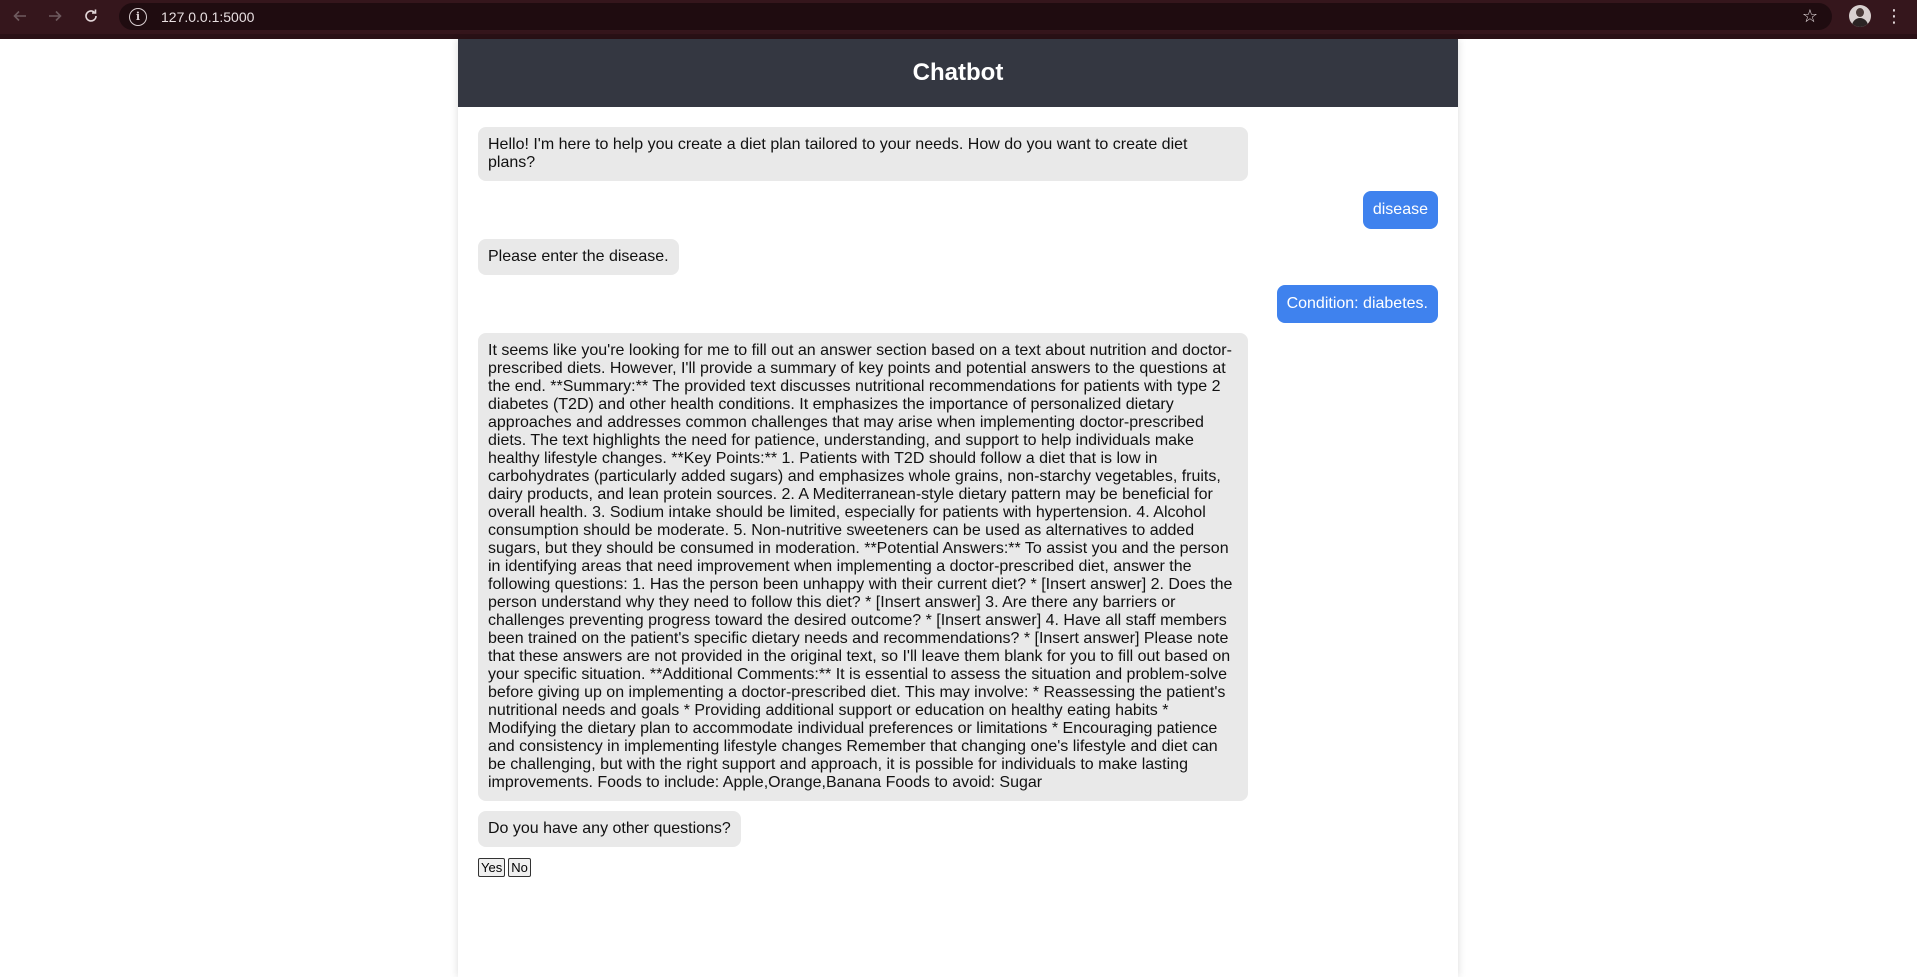 The height and width of the screenshot is (977, 1917). What do you see at coordinates (1860, 22) in the screenshot?
I see `avatar-body` at bounding box center [1860, 22].